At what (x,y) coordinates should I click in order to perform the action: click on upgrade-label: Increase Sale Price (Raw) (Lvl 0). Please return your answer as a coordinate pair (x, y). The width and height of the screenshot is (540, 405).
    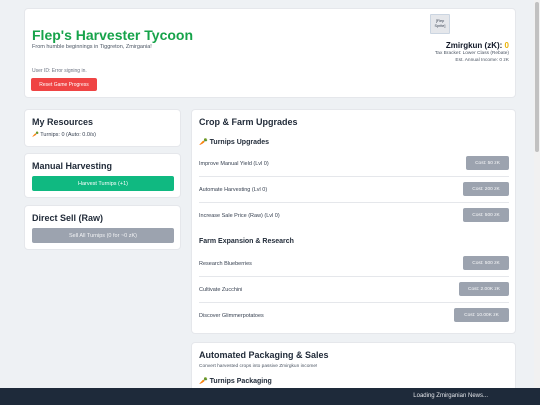
    Looking at the image, I should click on (239, 216).